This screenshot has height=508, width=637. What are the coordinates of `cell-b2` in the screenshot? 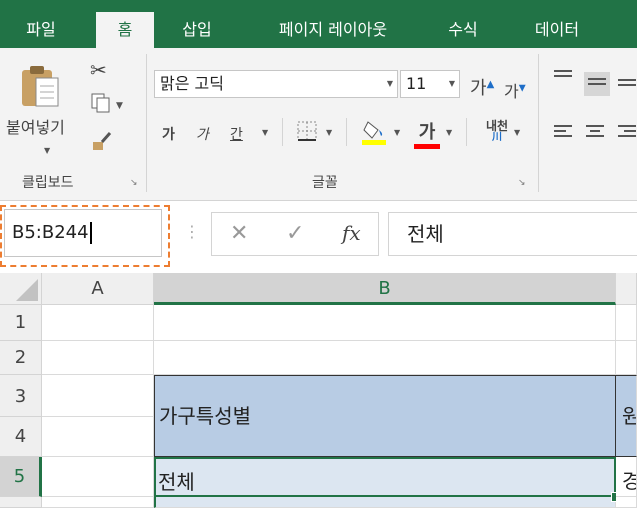 It's located at (385, 358).